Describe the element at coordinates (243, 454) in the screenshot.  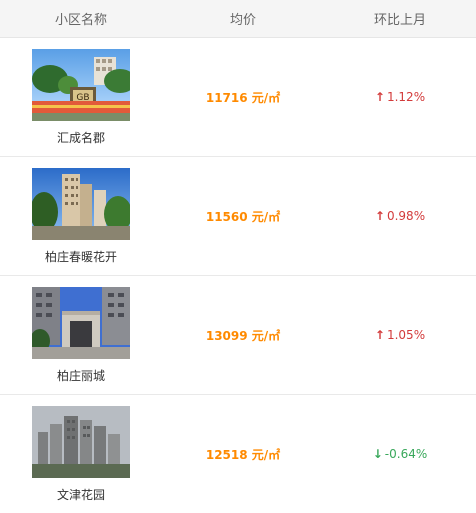
I see `average-price: 12518 元/㎡` at that location.